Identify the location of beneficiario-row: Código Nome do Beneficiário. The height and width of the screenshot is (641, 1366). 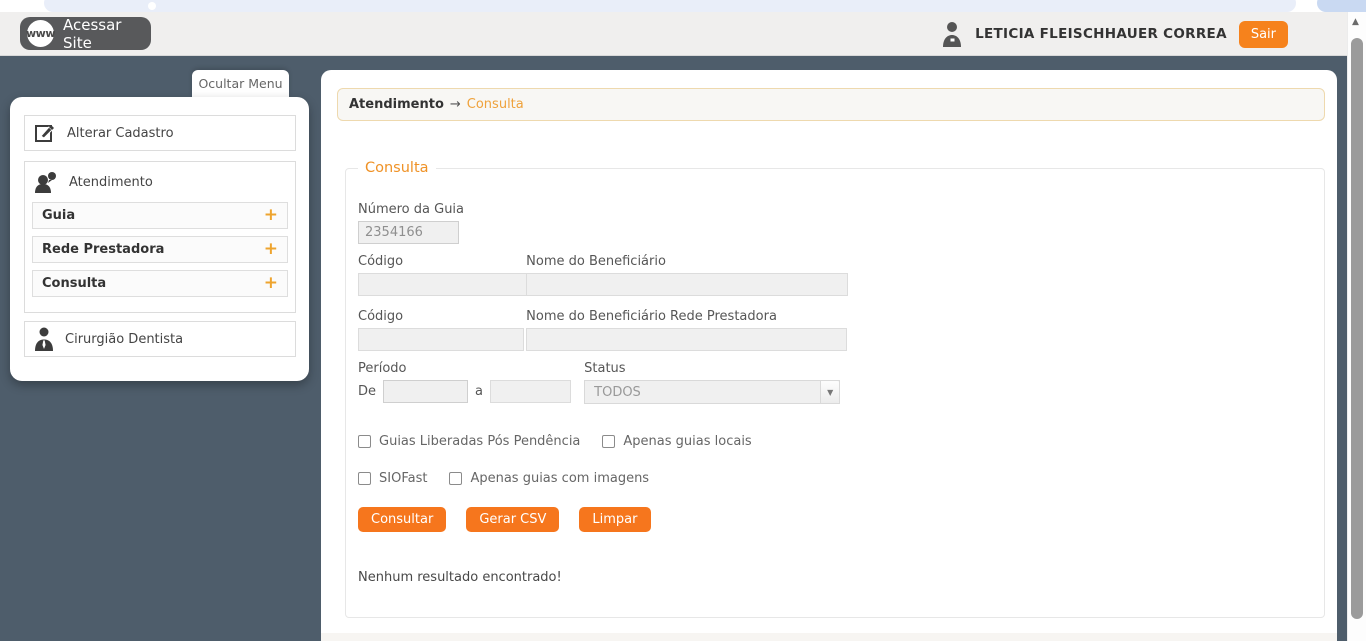
(603, 275).